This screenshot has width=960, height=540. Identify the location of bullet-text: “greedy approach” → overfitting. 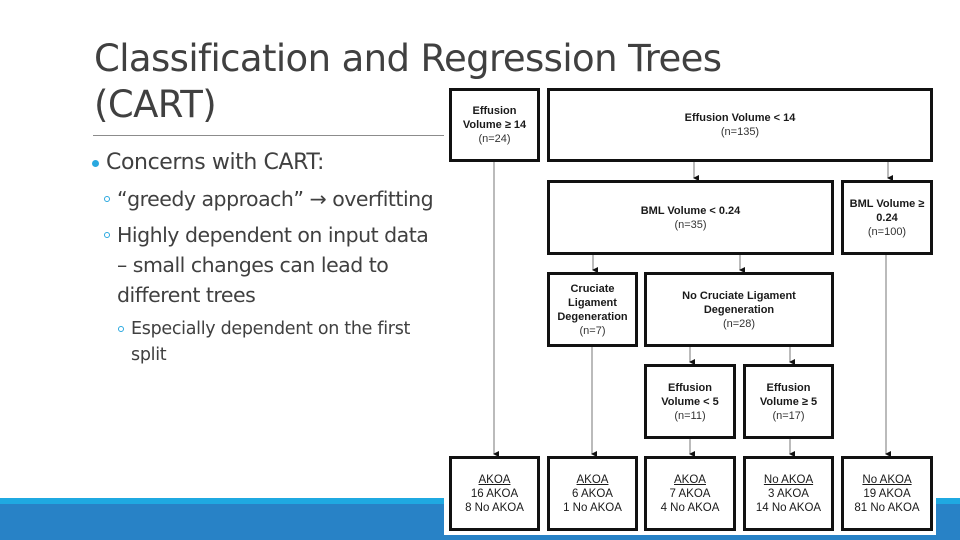
(275, 199).